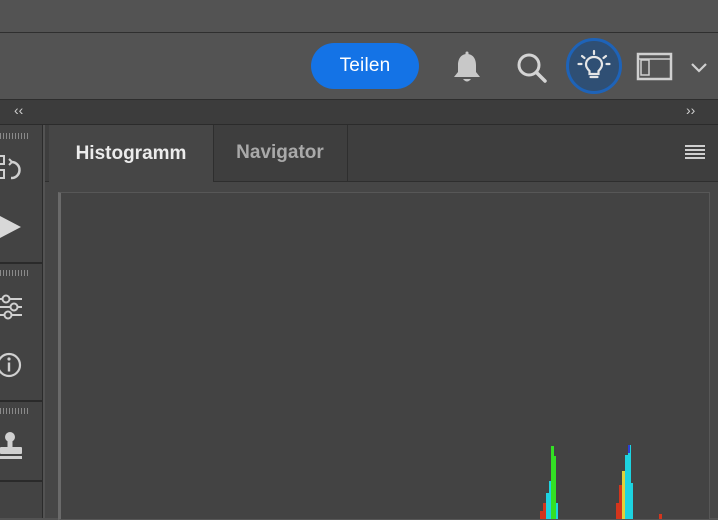 This screenshot has width=718, height=520. Describe the element at coordinates (18, 110) in the screenshot. I see `collapse-left-button: ‹‹` at that location.